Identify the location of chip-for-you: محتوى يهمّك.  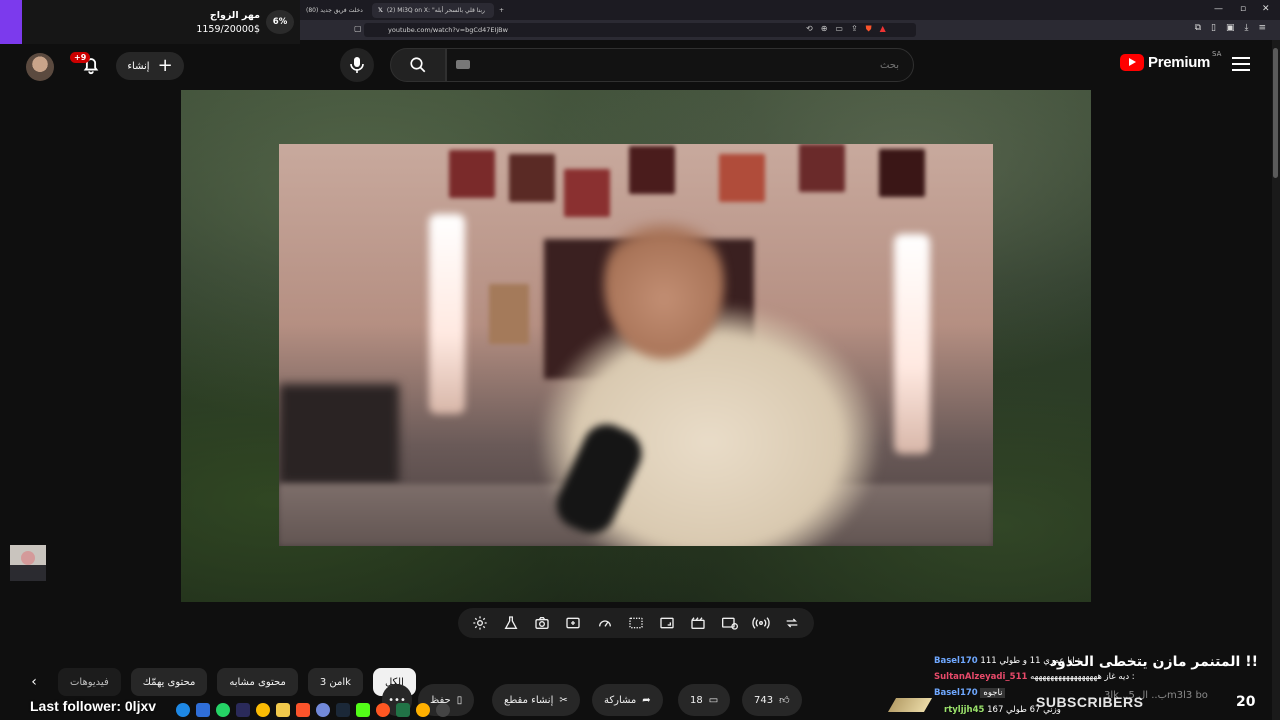
(169, 682).